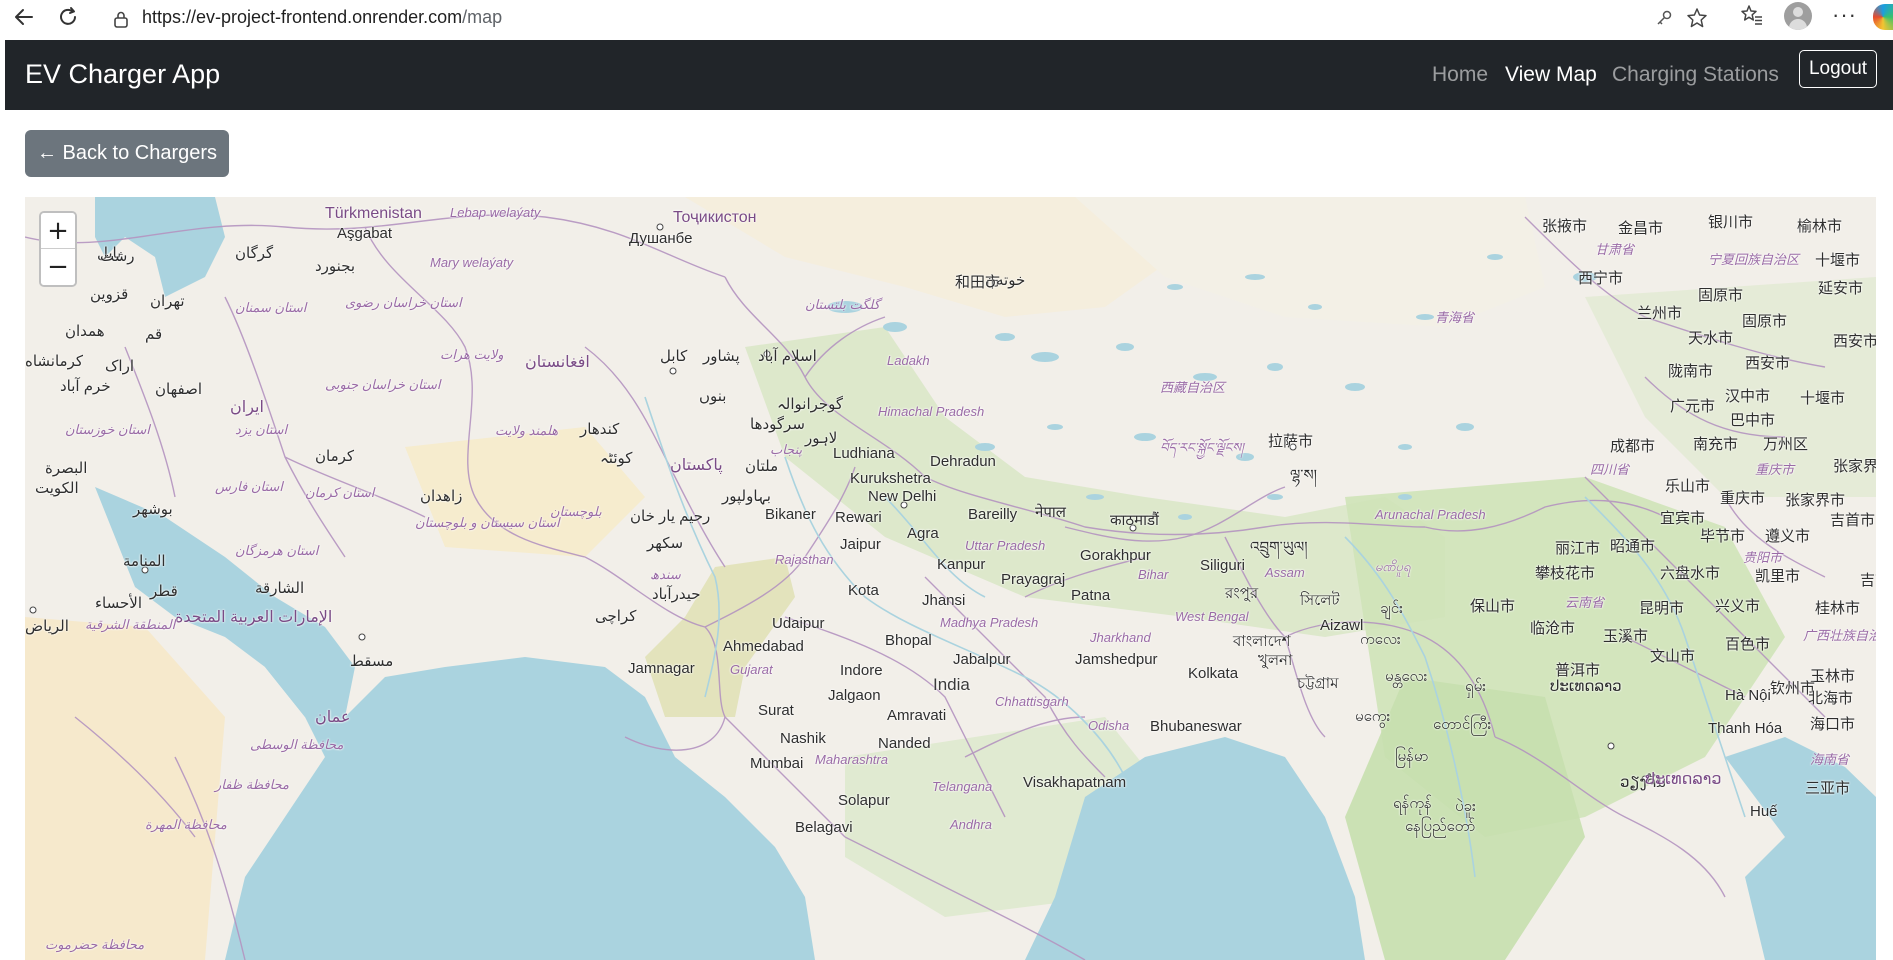 Image resolution: width=1893 pixels, height=960 pixels. I want to click on profile-avatar-icon, so click(1798, 16).